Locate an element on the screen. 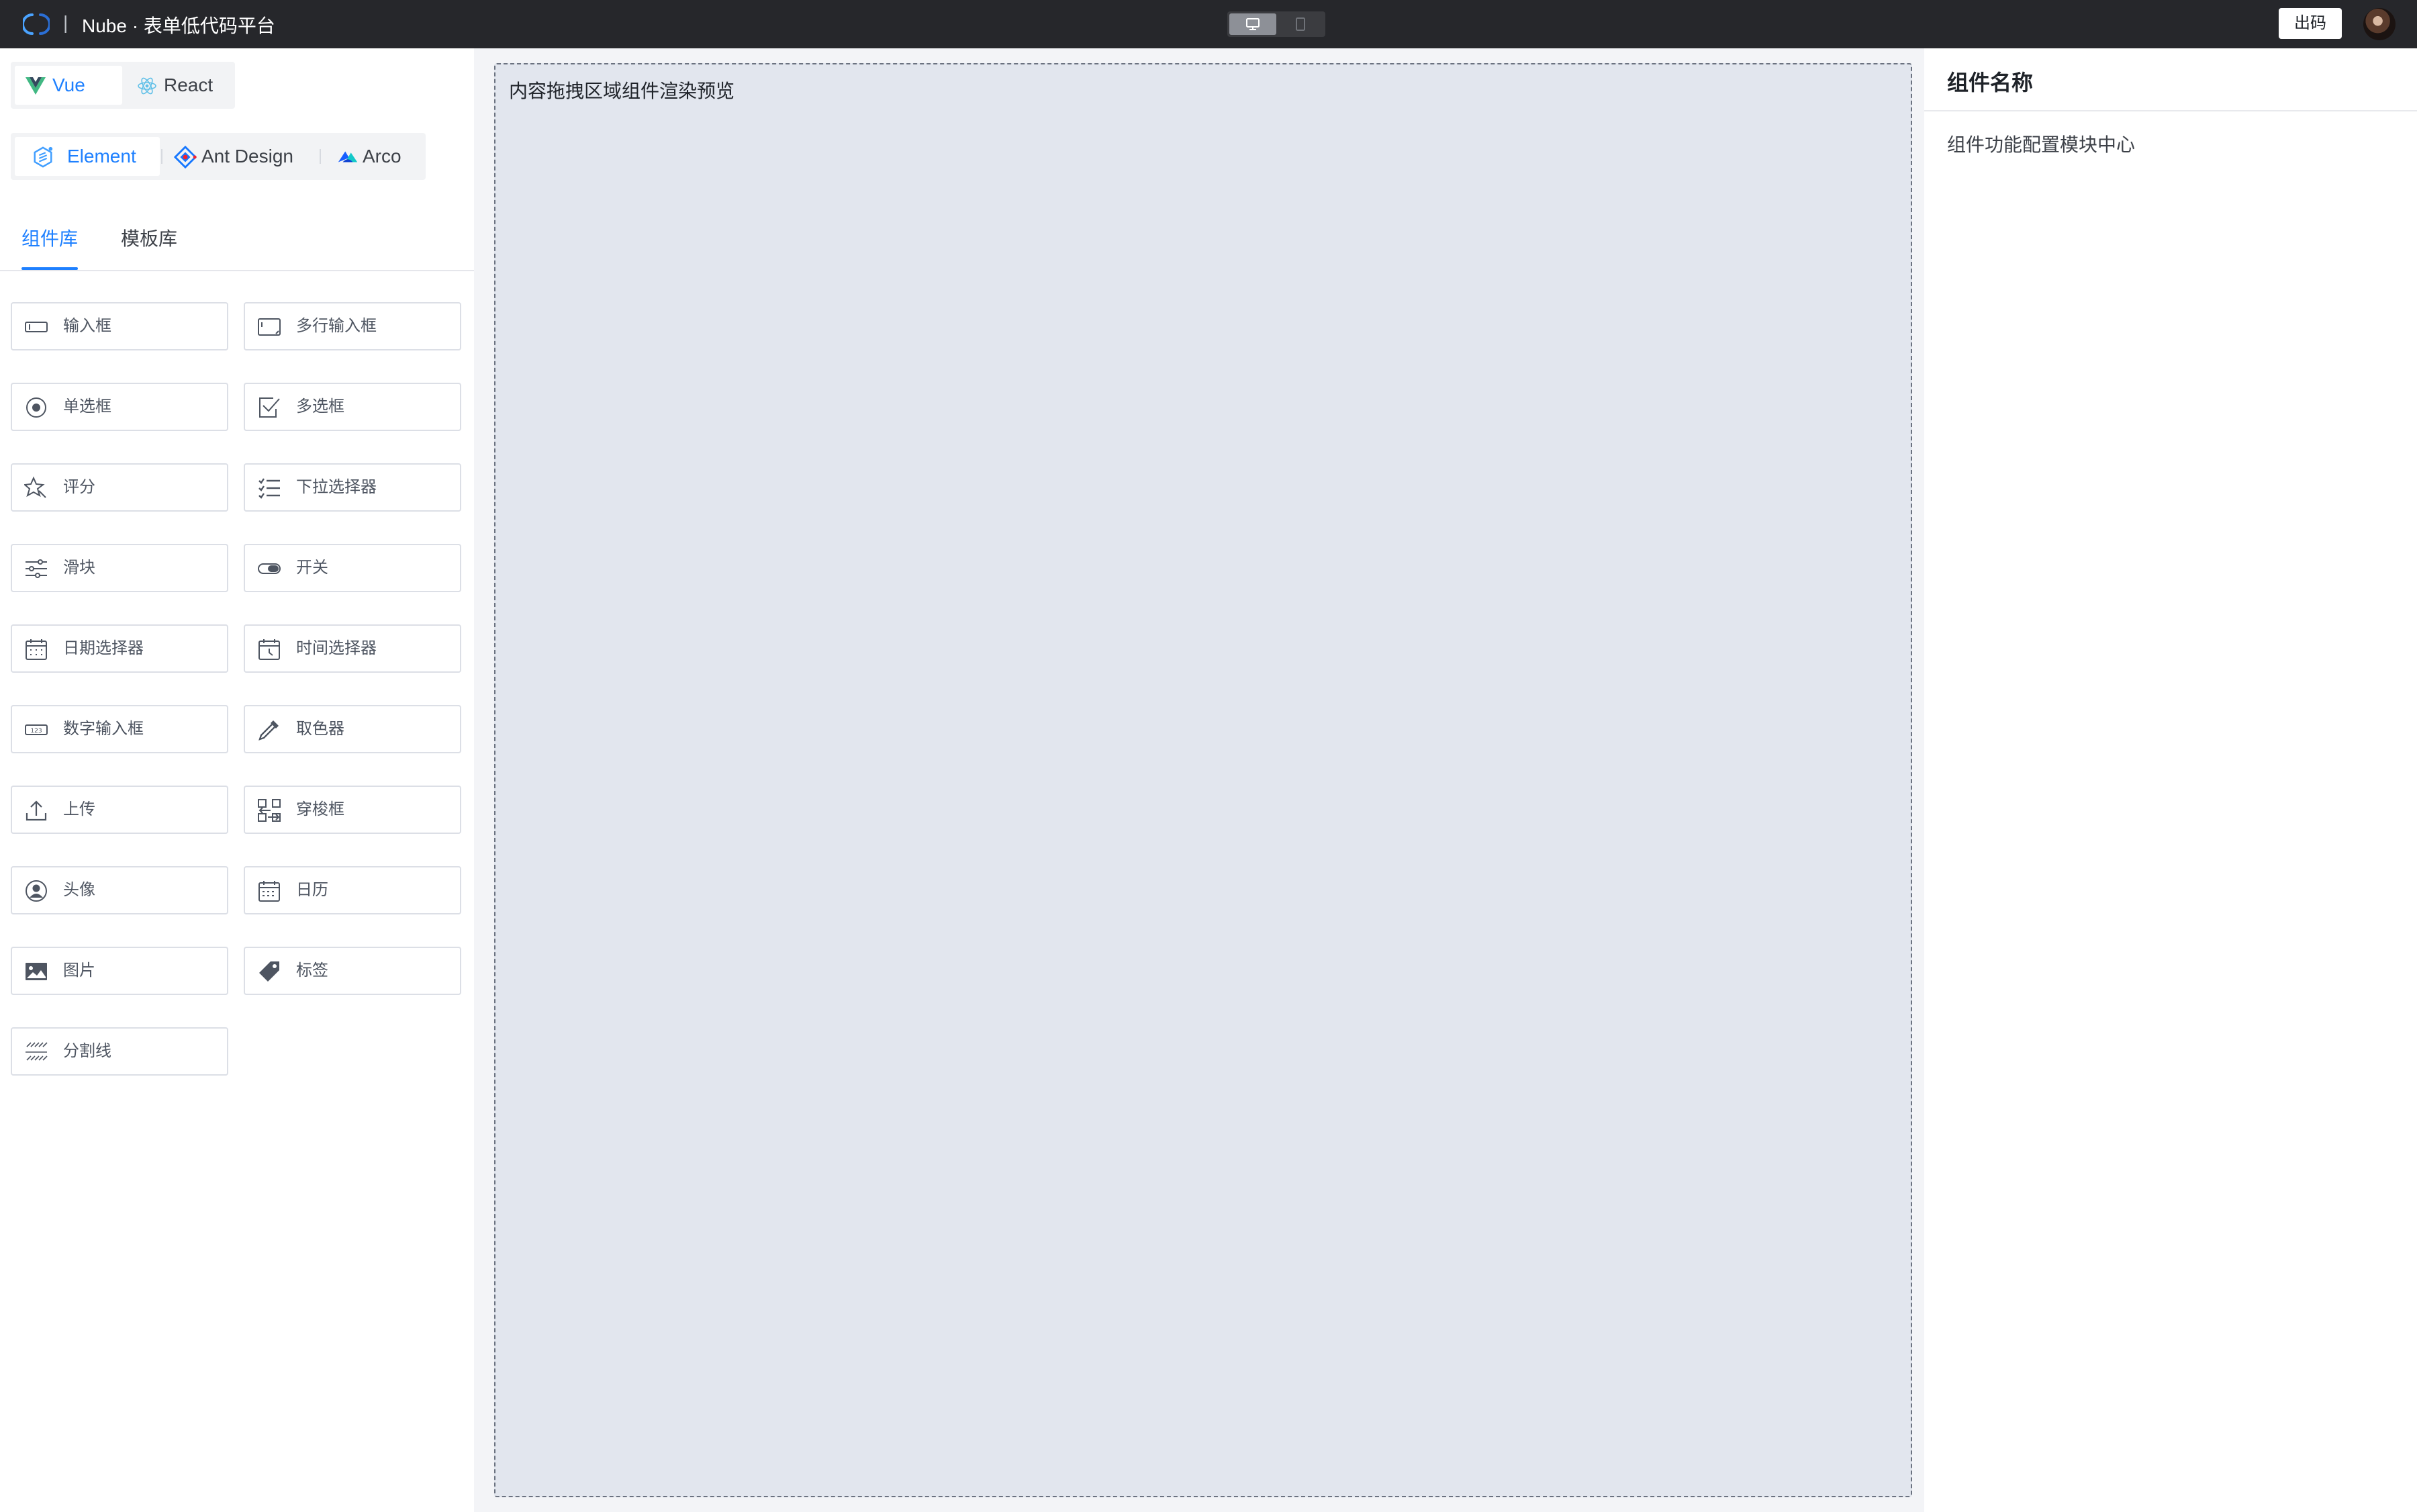  desktop-icon is located at coordinates (1253, 24).